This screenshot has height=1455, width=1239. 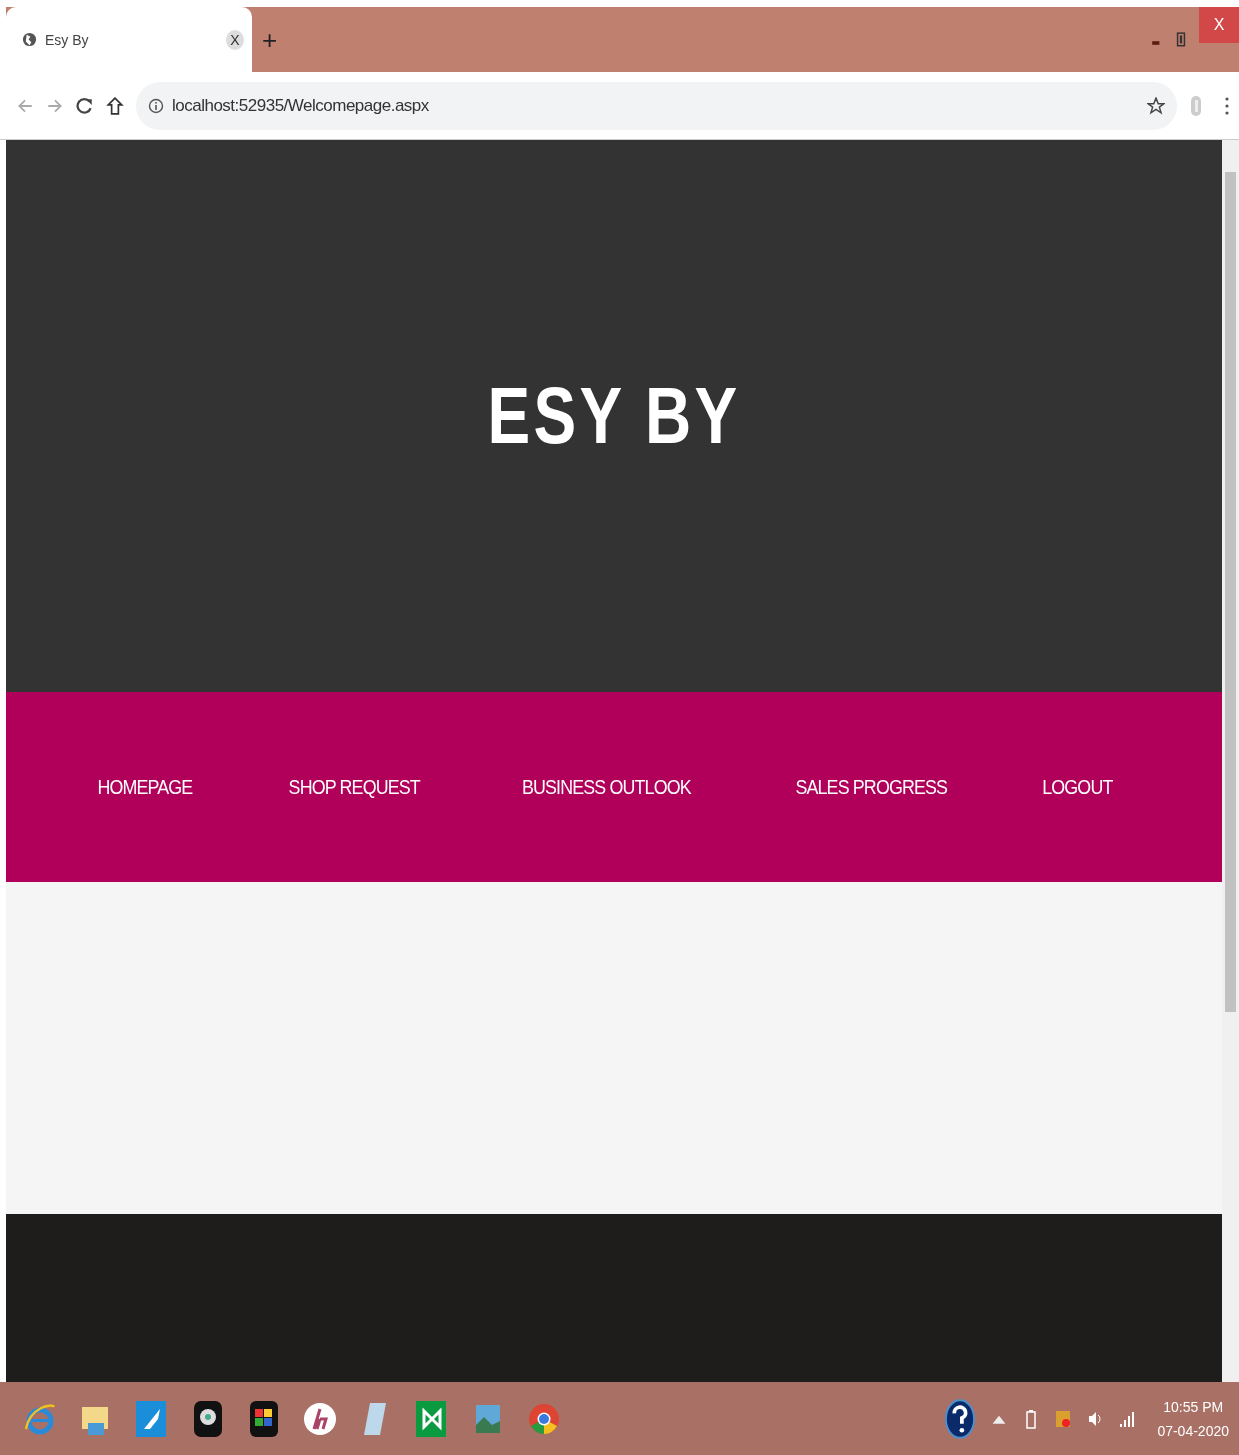 I want to click on browser-tab: Esy By X, so click(x=129, y=39).